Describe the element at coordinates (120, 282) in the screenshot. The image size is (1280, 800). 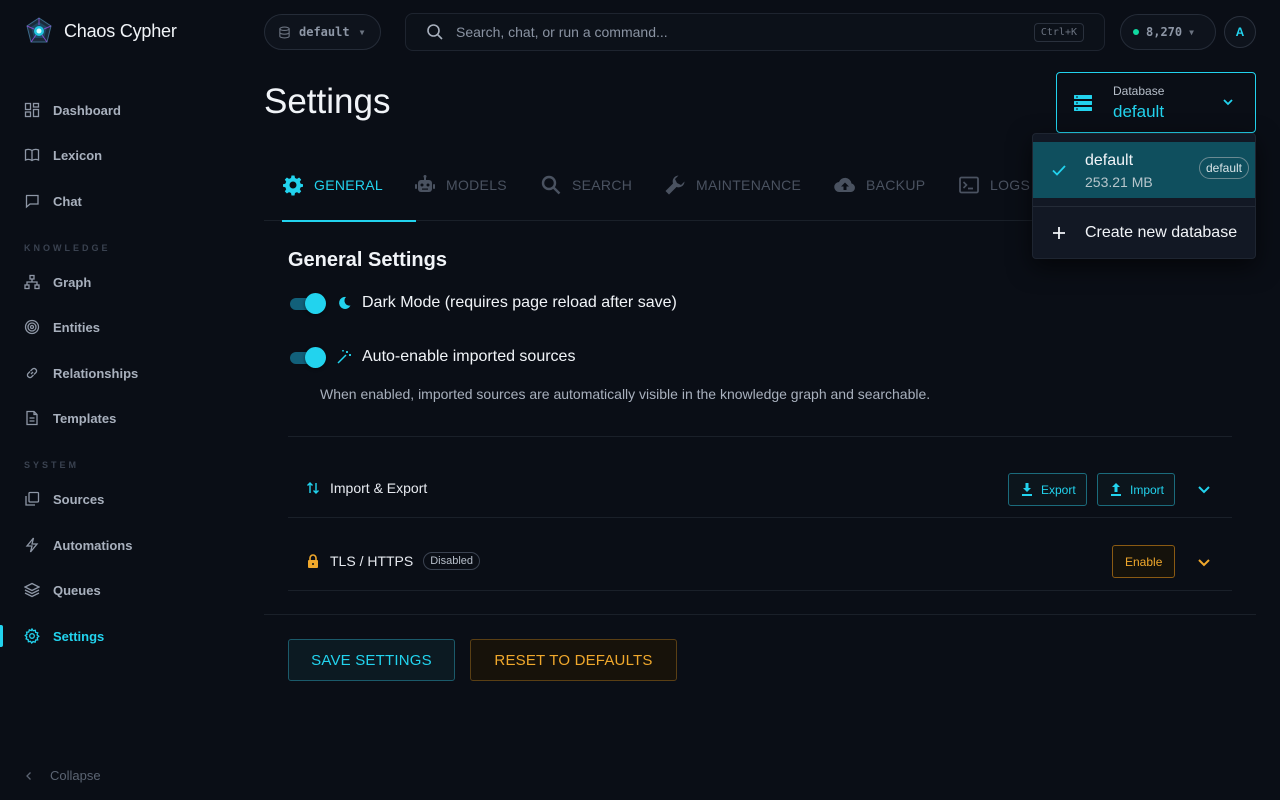
I see `sidebar-item-graph: Graph` at that location.